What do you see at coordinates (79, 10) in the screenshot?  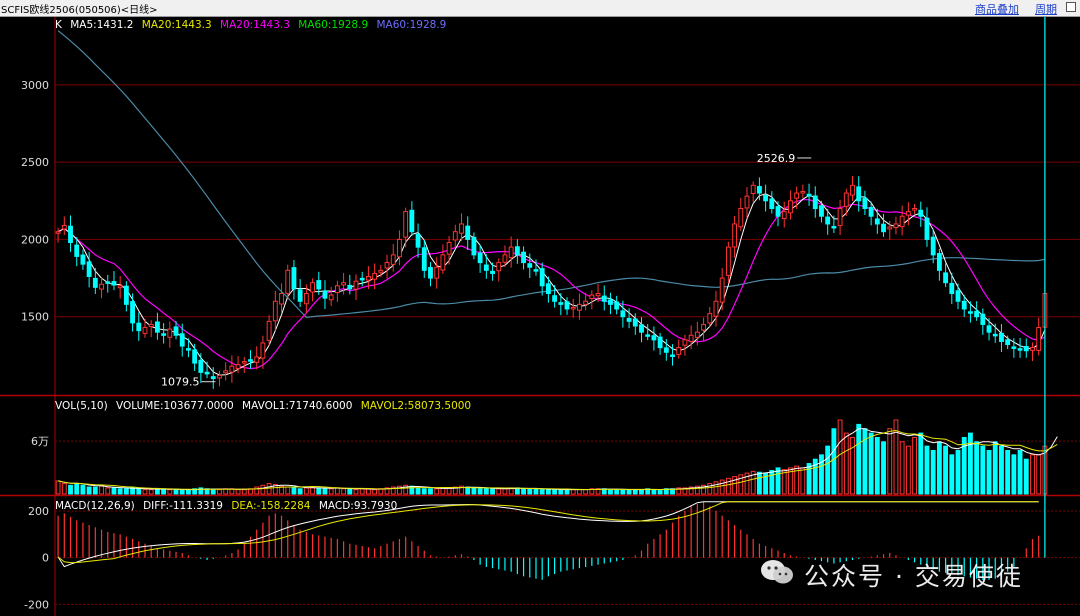 I see `chart-title: SCFIS欧线2506(050506)<日线>` at bounding box center [79, 10].